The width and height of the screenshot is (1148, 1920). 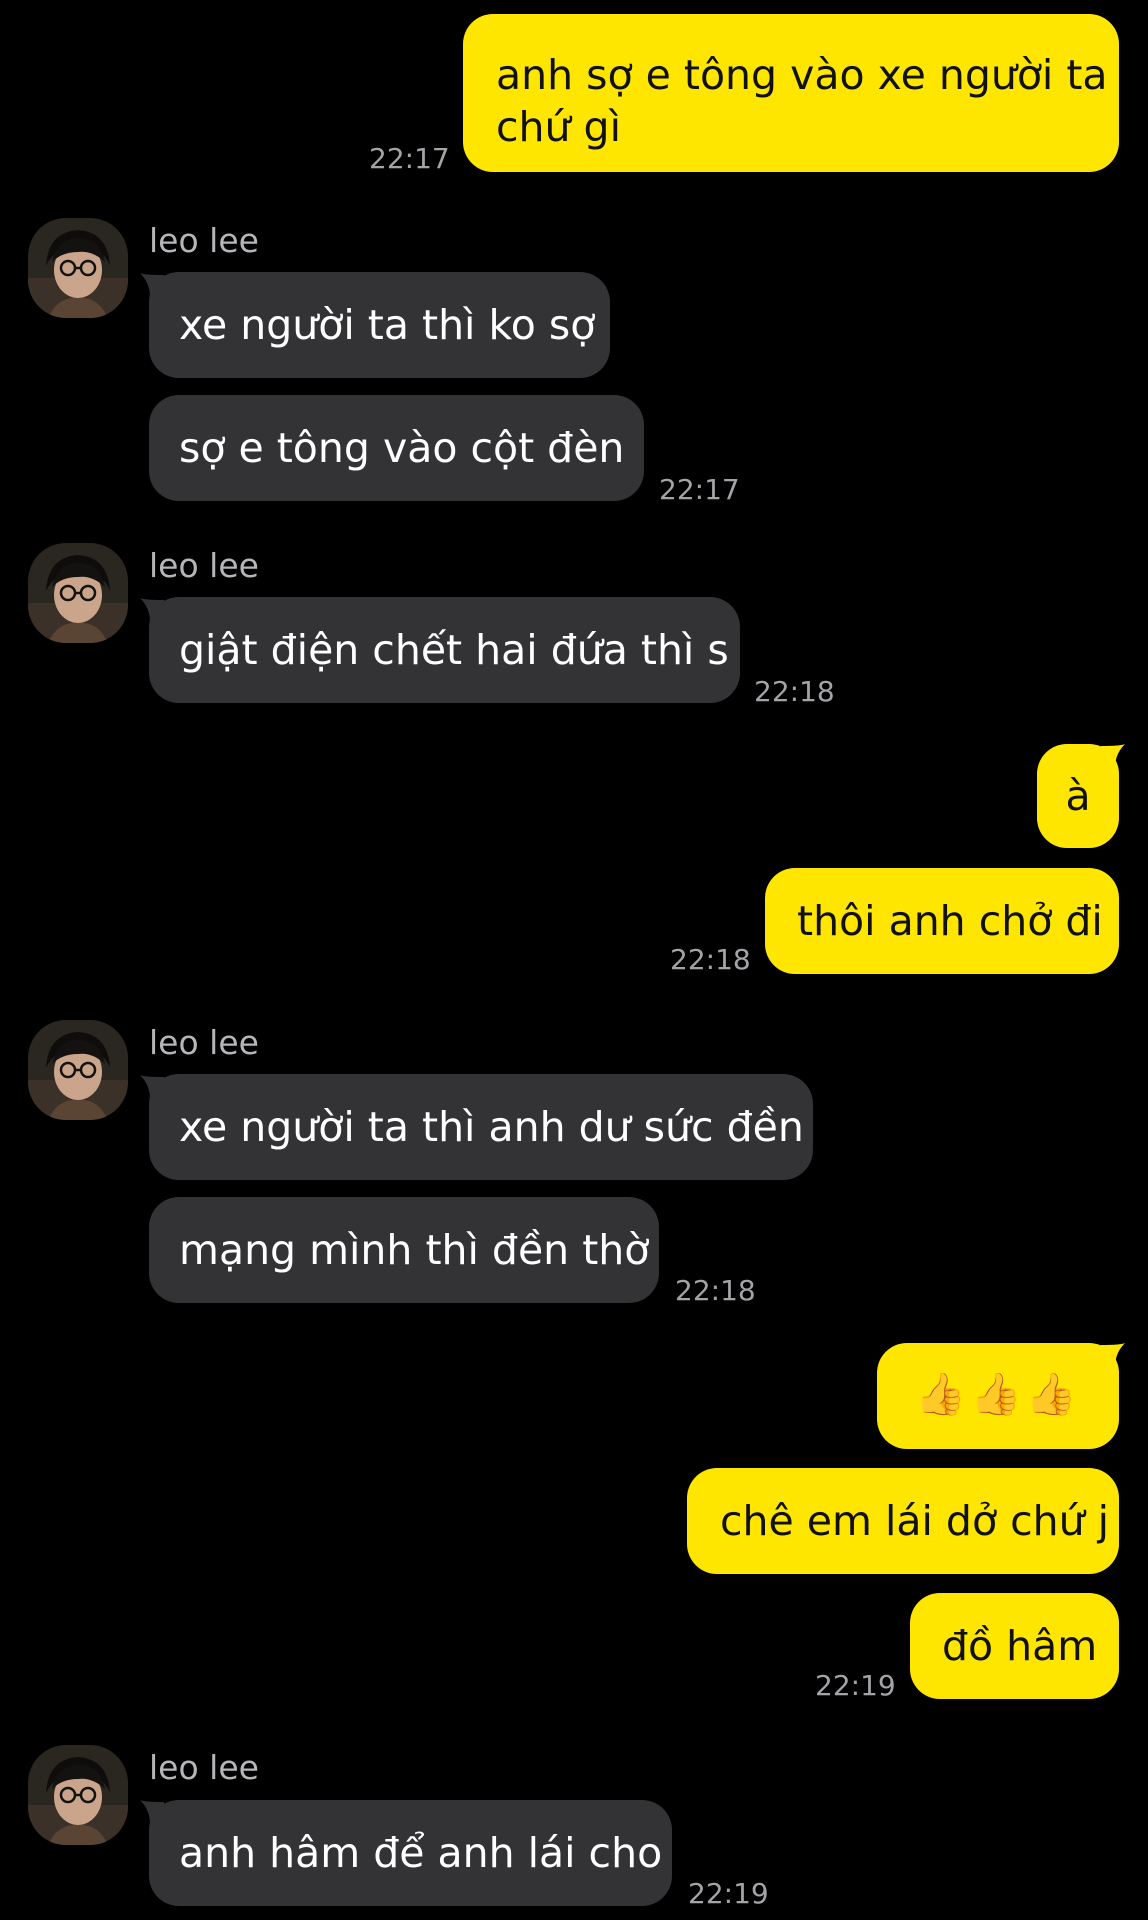 I want to click on incoming-message-bubble: sợ e tông vào cột đèn, so click(x=396, y=448).